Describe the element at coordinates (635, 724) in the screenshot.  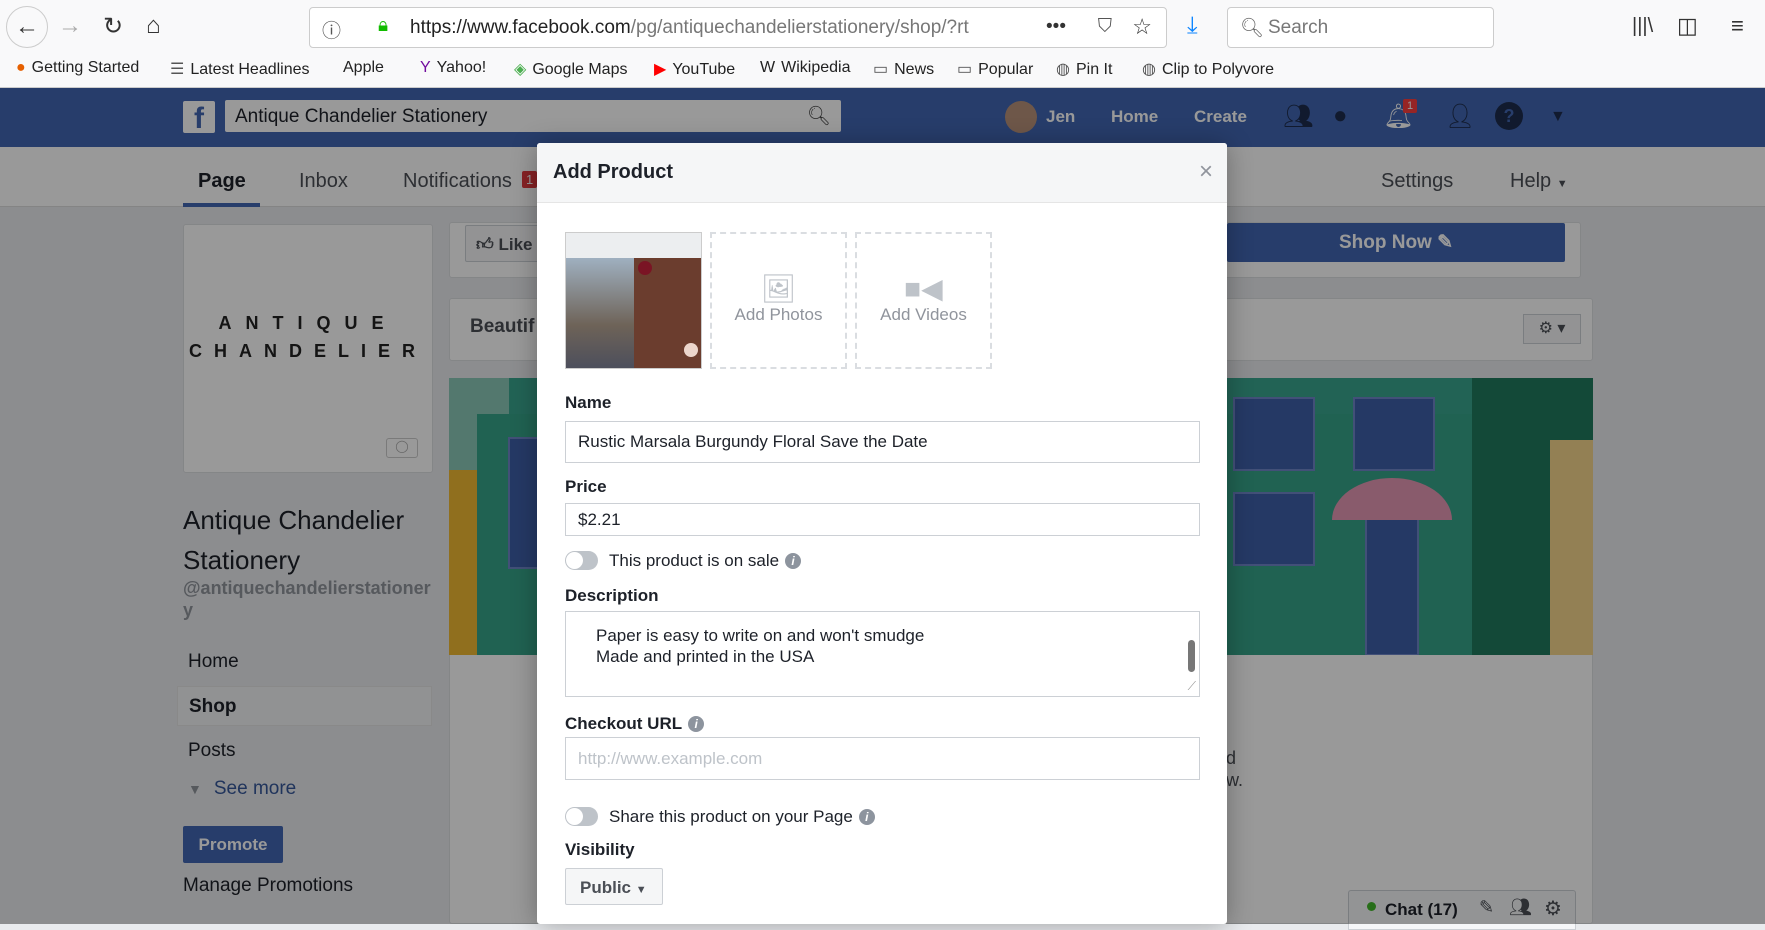
I see `checkout-url-label: Checkout URL i` at that location.